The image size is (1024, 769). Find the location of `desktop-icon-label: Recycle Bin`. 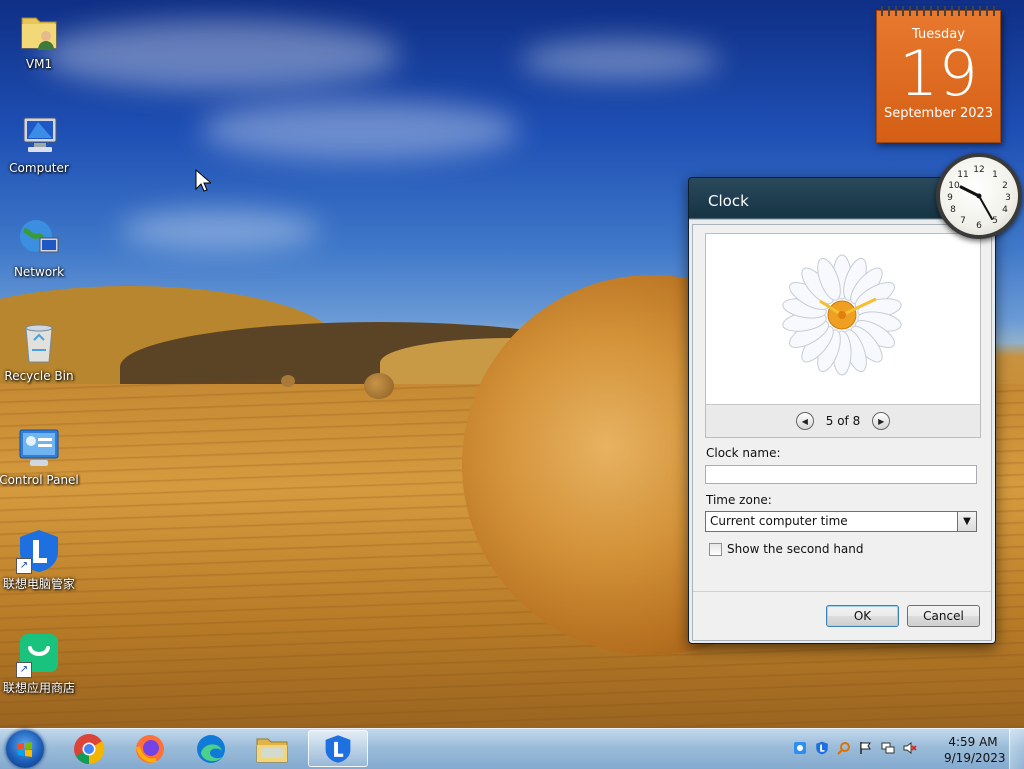

desktop-icon-label: Recycle Bin is located at coordinates (39, 376).